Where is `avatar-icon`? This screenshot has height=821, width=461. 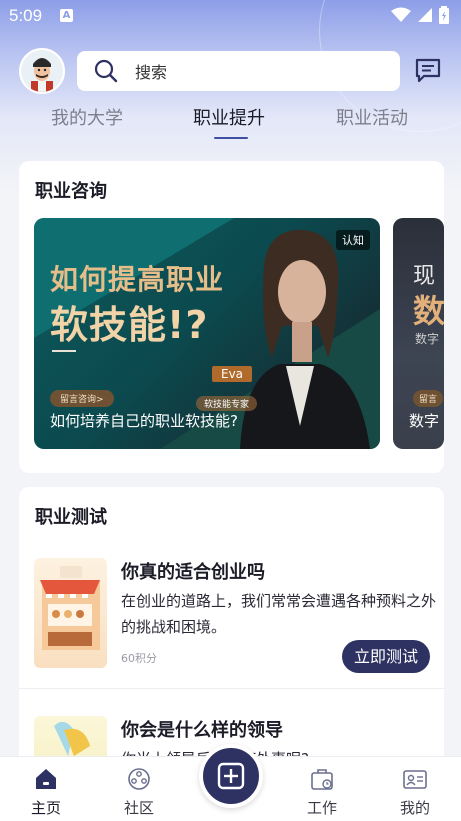 avatar-icon is located at coordinates (42, 71).